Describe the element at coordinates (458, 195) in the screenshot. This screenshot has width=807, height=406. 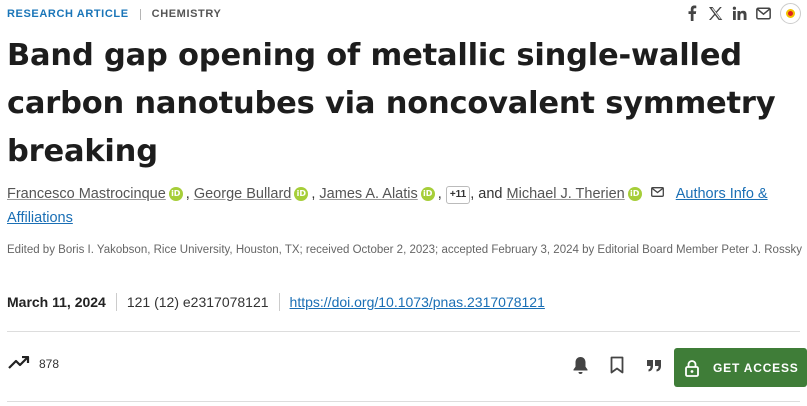
I see `more-authors-button: +11` at that location.